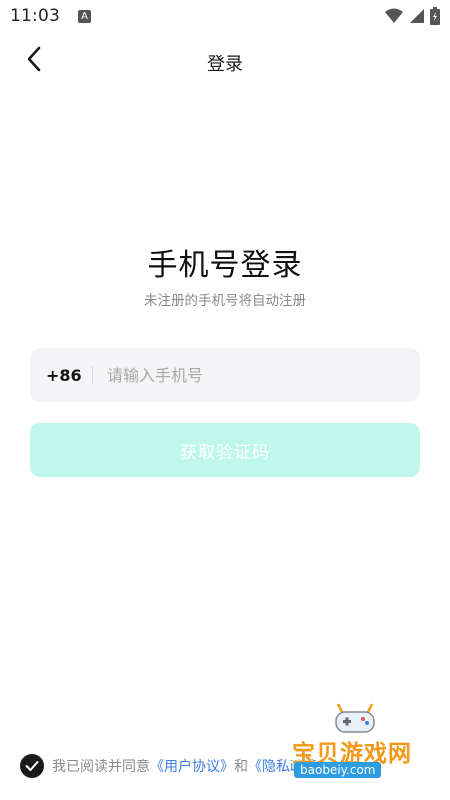  I want to click on country-code-selector: +86, so click(66, 375).